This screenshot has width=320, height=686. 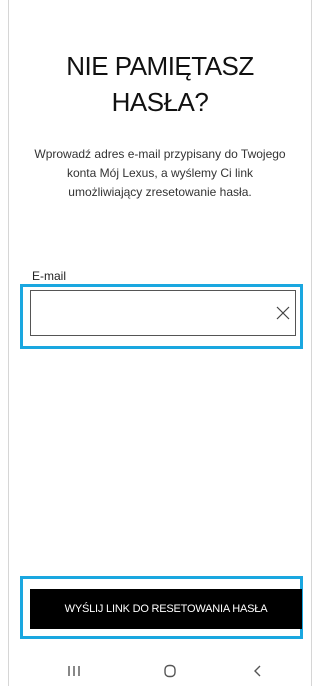 I want to click on page-title: NIE PAMIĘTASZ HASŁA?, so click(x=160, y=84).